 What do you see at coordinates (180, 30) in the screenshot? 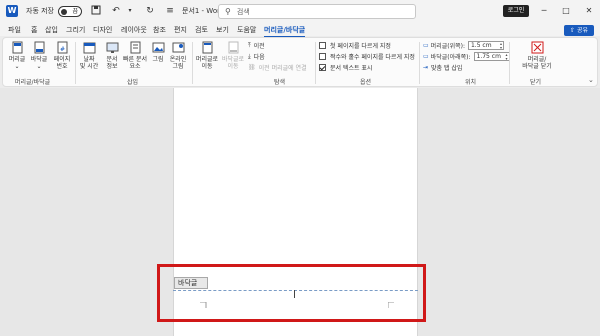
I see `tab-mailings: 편지` at bounding box center [180, 30].